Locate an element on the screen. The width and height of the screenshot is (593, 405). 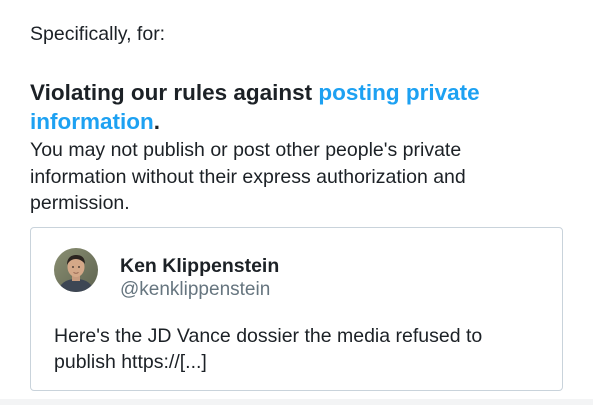
tweet-author-handle: @kenklippenstein is located at coordinates (195, 290).